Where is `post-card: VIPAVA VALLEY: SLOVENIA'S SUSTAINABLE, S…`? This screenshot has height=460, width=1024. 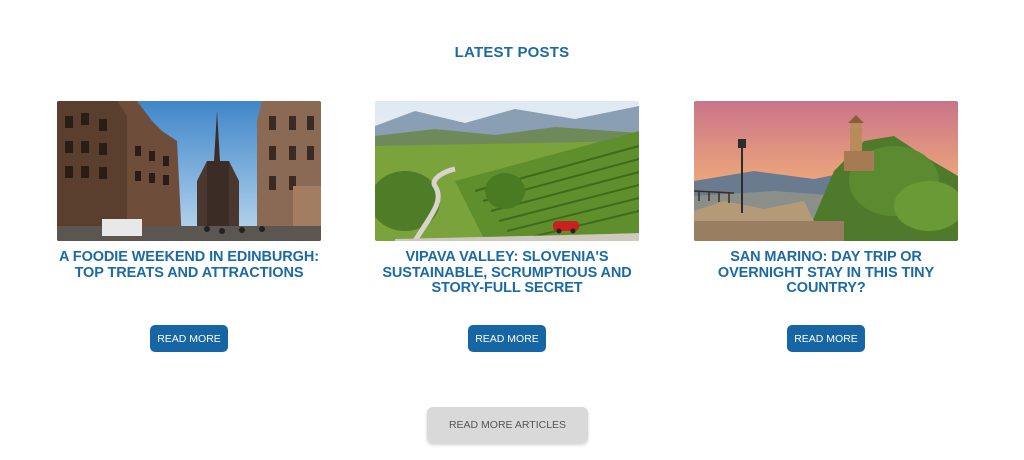 post-card: VIPAVA VALLEY: SLOVENIA'S SUSTAINABLE, S… is located at coordinates (507, 226).